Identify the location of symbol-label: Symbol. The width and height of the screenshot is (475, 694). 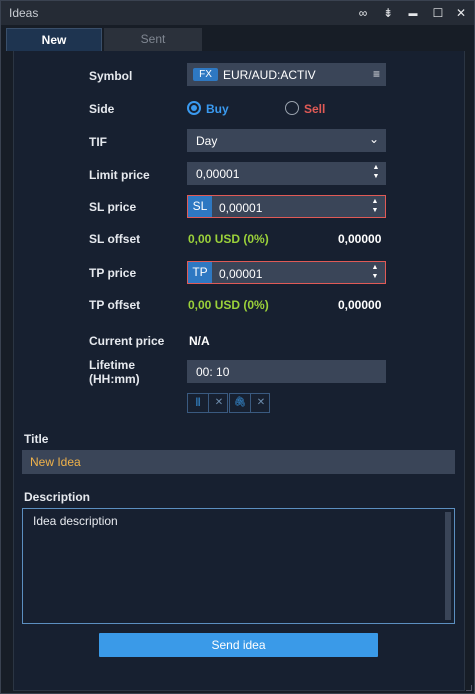
(111, 76).